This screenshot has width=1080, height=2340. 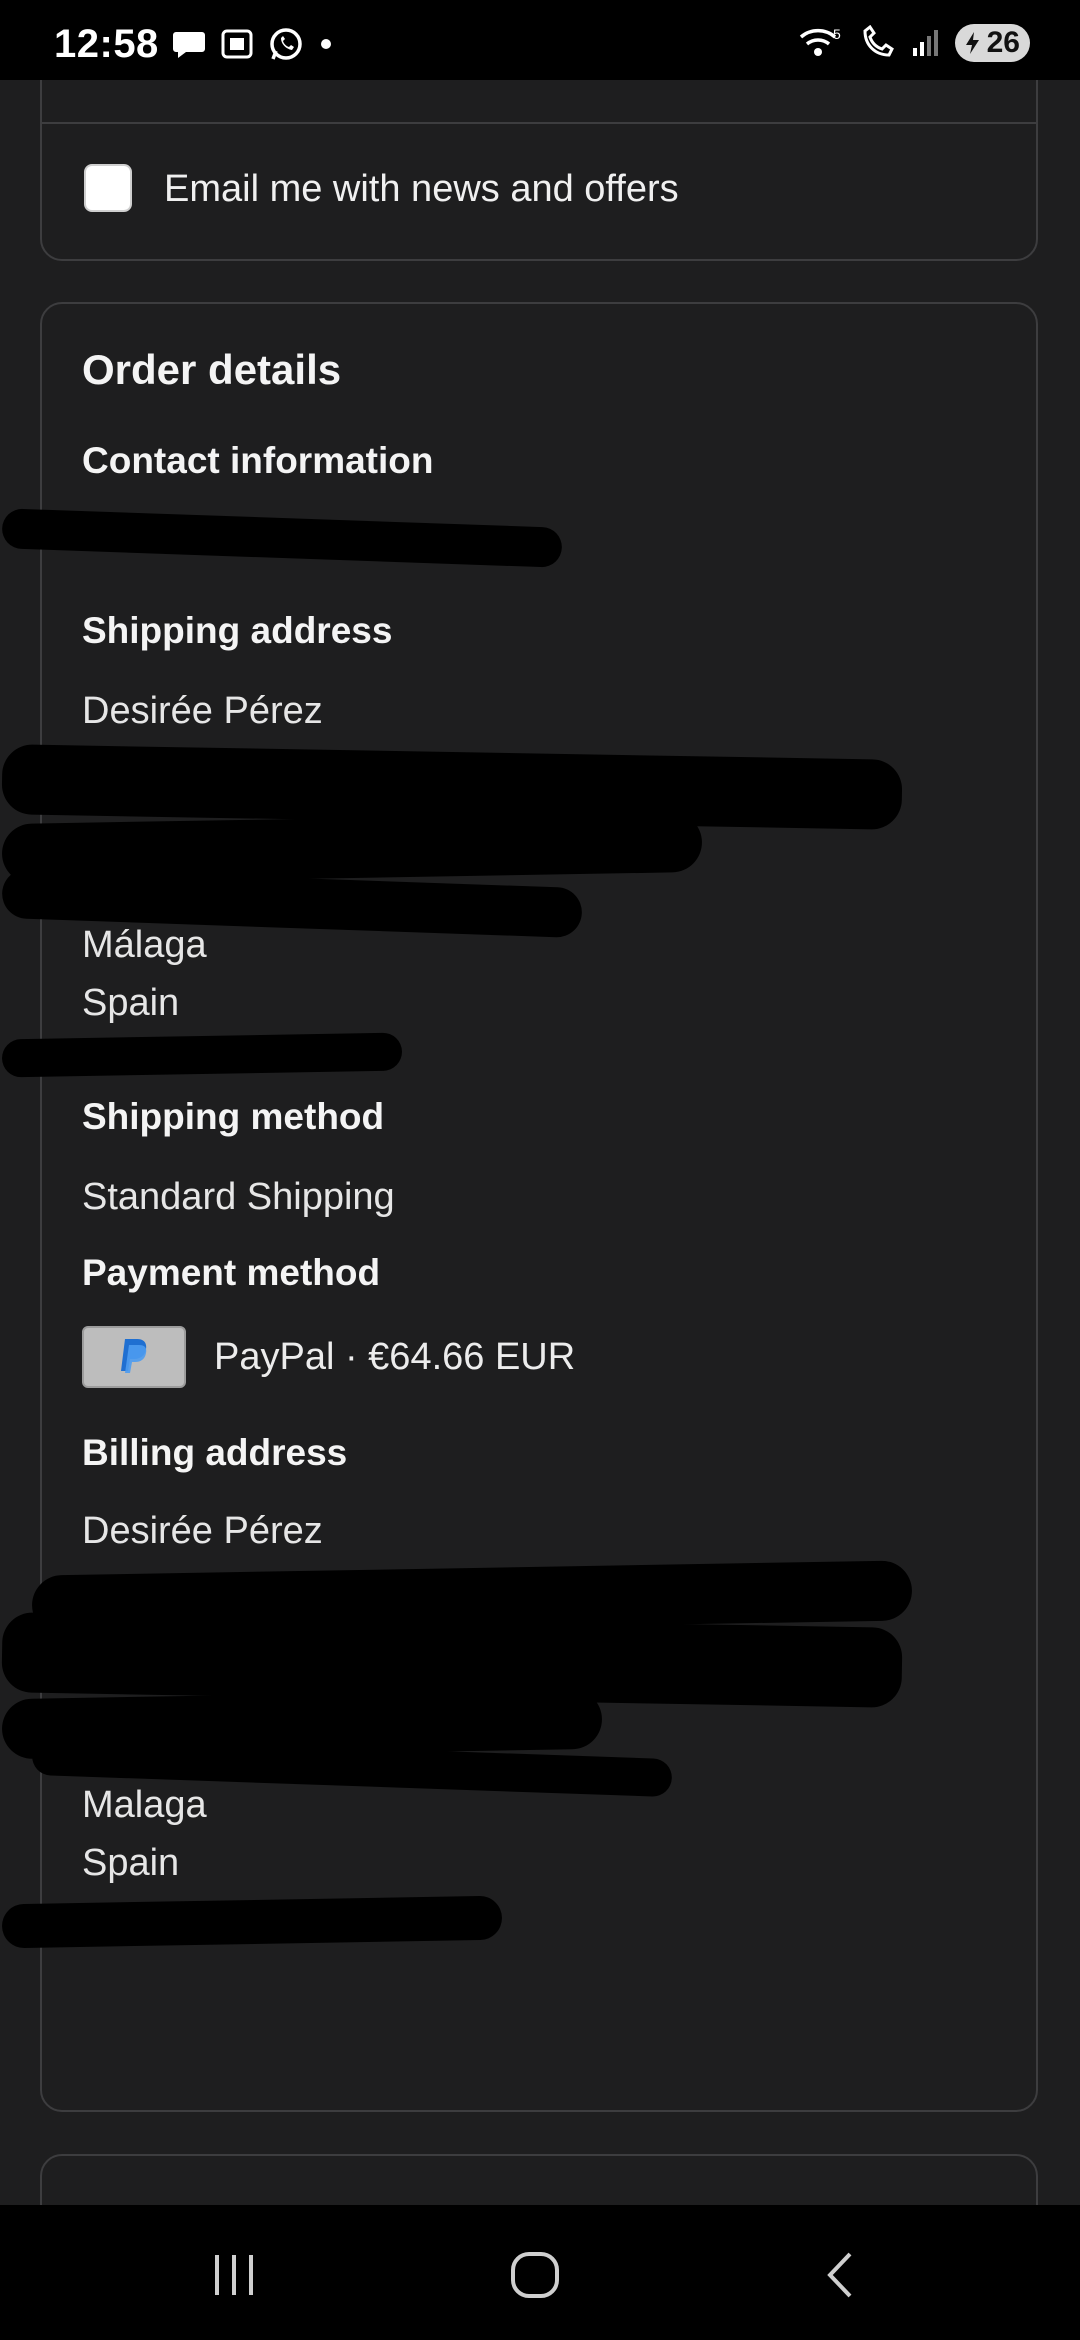 What do you see at coordinates (144, 945) in the screenshot?
I see `shipping-city: Málaga` at bounding box center [144, 945].